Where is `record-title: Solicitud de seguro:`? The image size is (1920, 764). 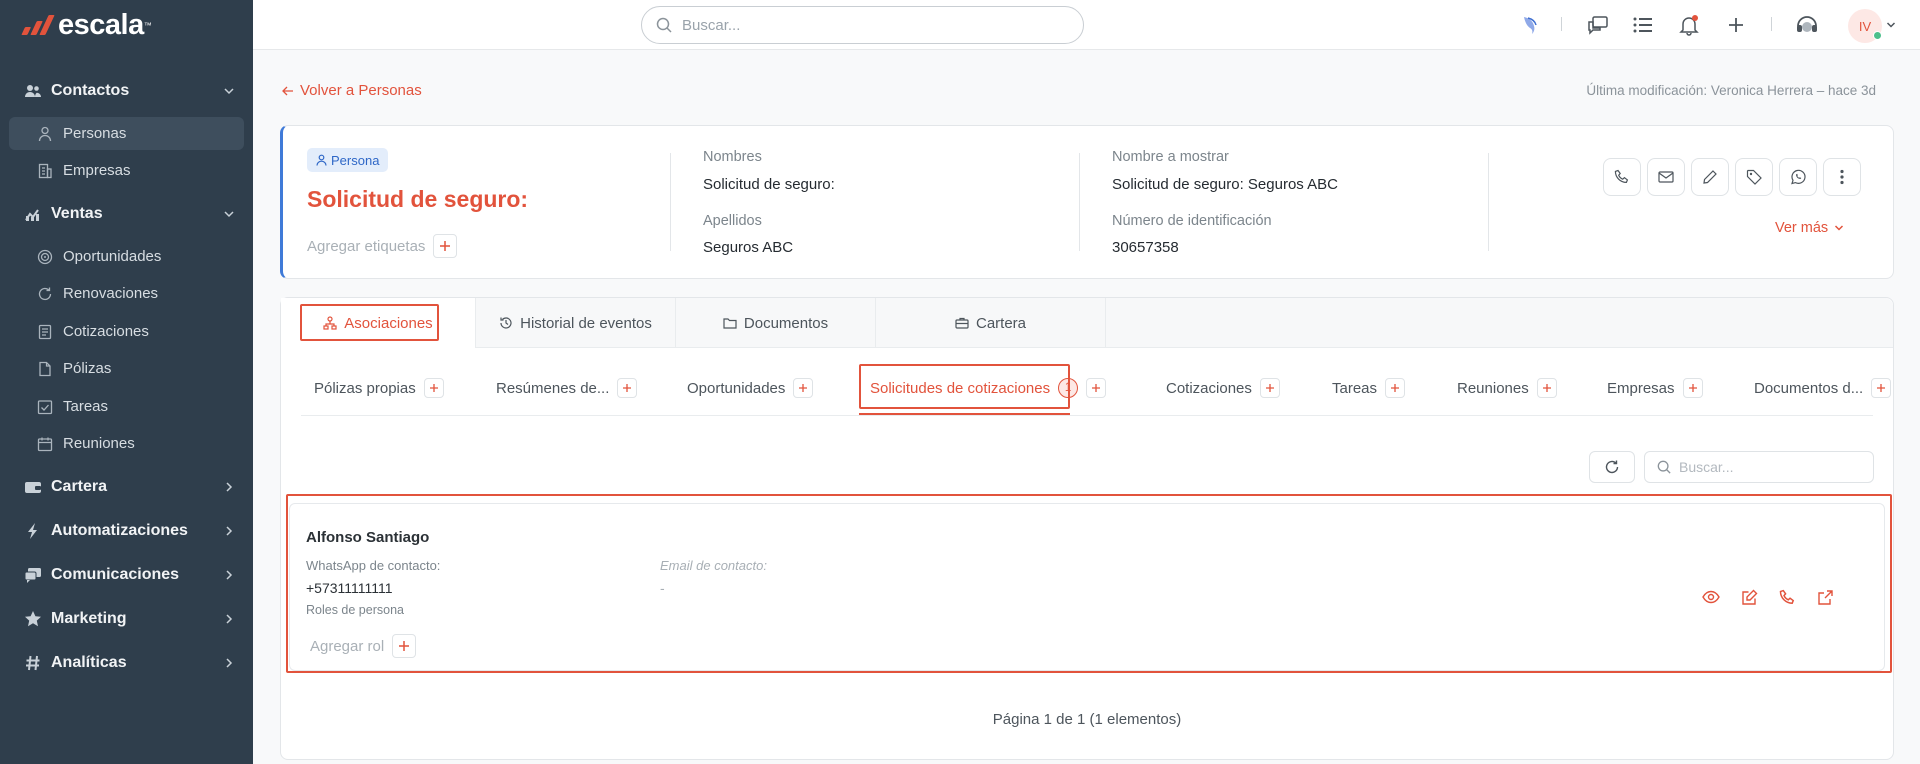 record-title: Solicitud de seguro: is located at coordinates (418, 199).